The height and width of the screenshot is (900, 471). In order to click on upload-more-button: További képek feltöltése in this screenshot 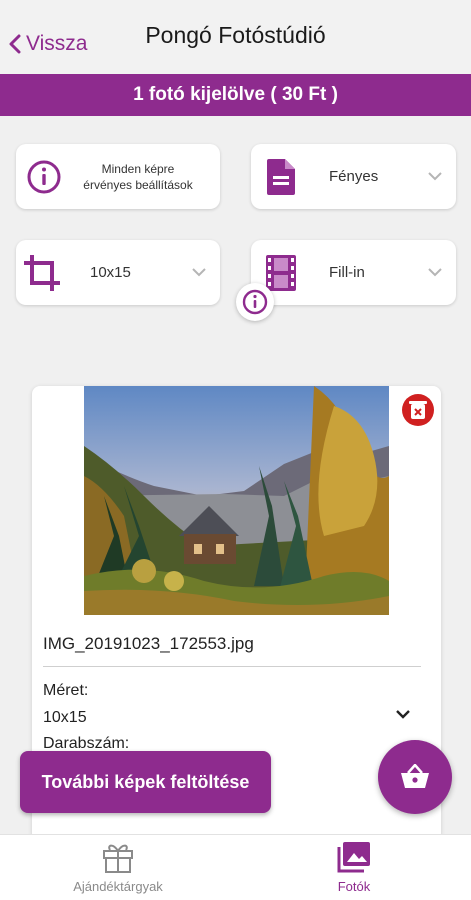, I will do `click(145, 782)`.